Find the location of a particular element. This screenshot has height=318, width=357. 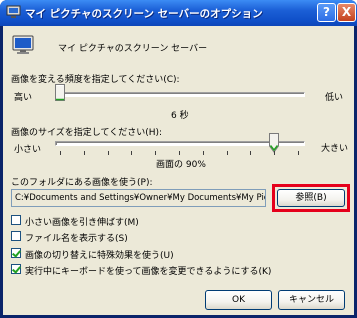

stretch-small-images-checkbox is located at coordinates (16, 220).